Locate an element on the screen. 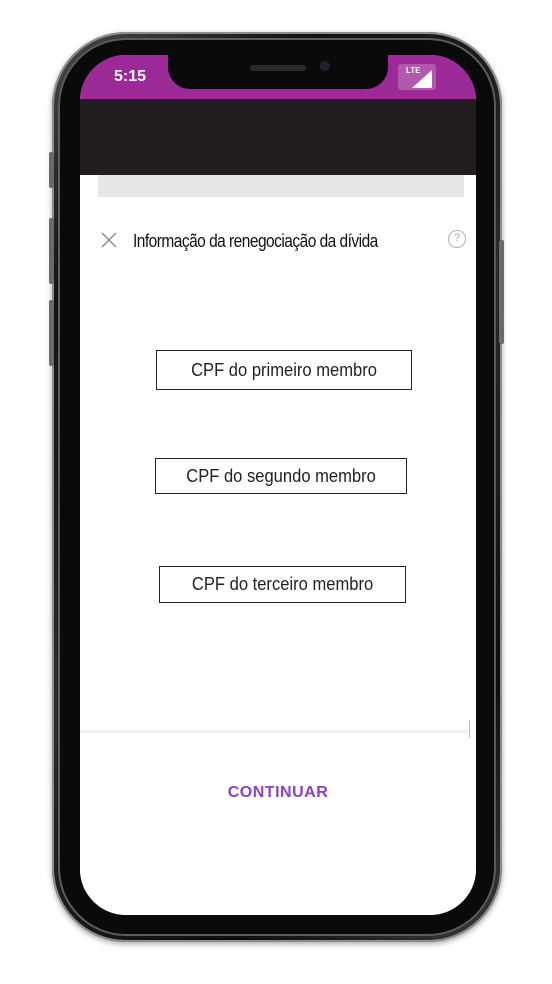  help-icon: ? is located at coordinates (457, 239).